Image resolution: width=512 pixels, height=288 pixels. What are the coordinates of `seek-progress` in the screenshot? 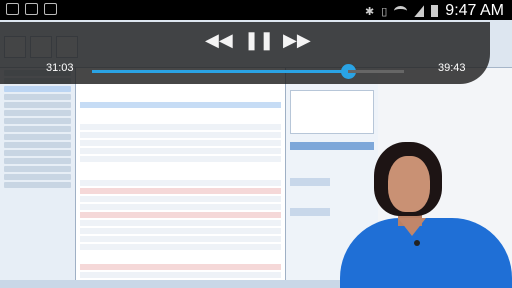 It's located at (220, 71).